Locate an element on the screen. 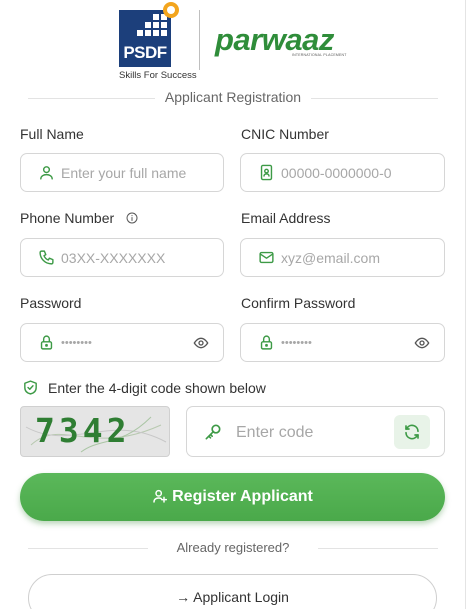 This screenshot has height=609, width=471. refresh-captcha-button is located at coordinates (412, 432).